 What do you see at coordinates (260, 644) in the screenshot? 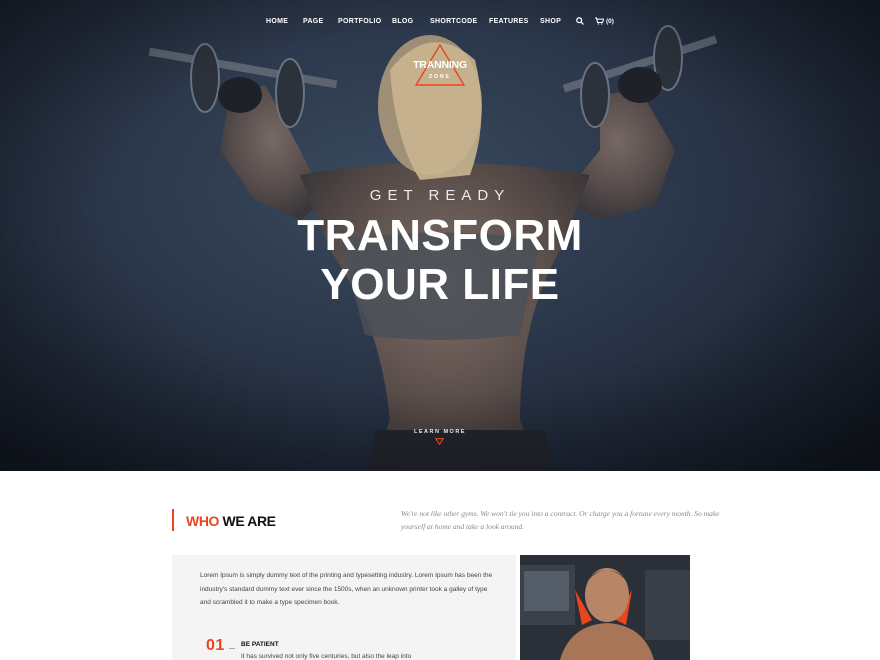
I see `step-title: BE PATIENT` at bounding box center [260, 644].